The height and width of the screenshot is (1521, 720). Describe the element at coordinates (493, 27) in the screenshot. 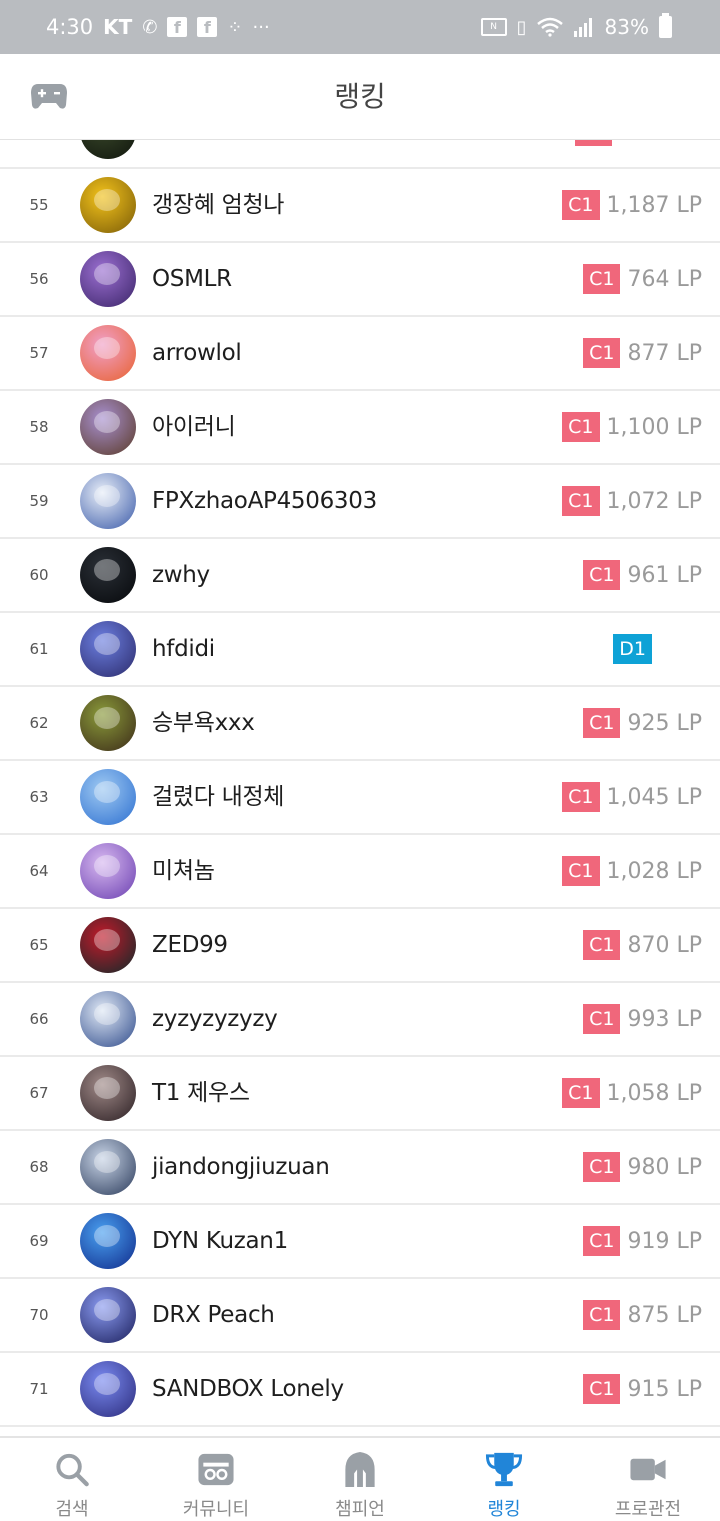

I see `nfc-icon: N` at that location.